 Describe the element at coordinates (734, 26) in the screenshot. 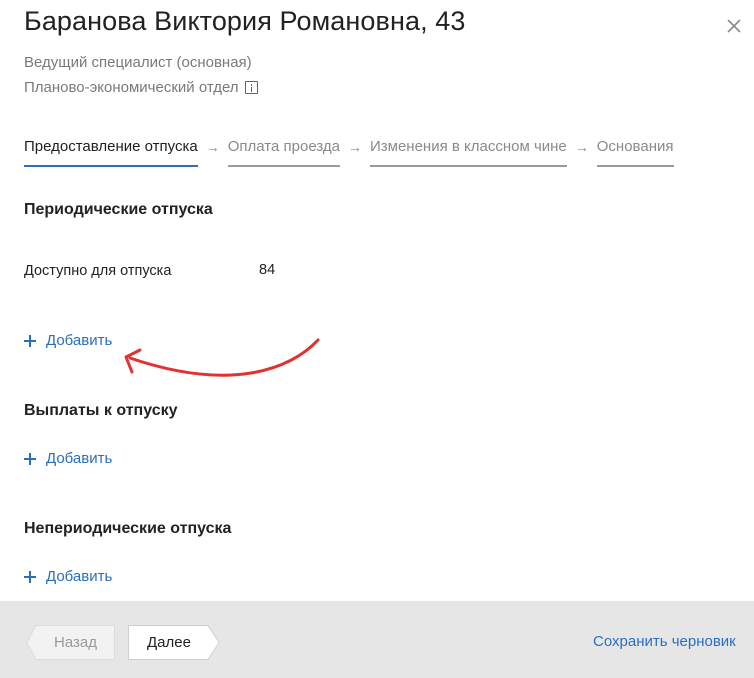

I see `close-icon` at that location.